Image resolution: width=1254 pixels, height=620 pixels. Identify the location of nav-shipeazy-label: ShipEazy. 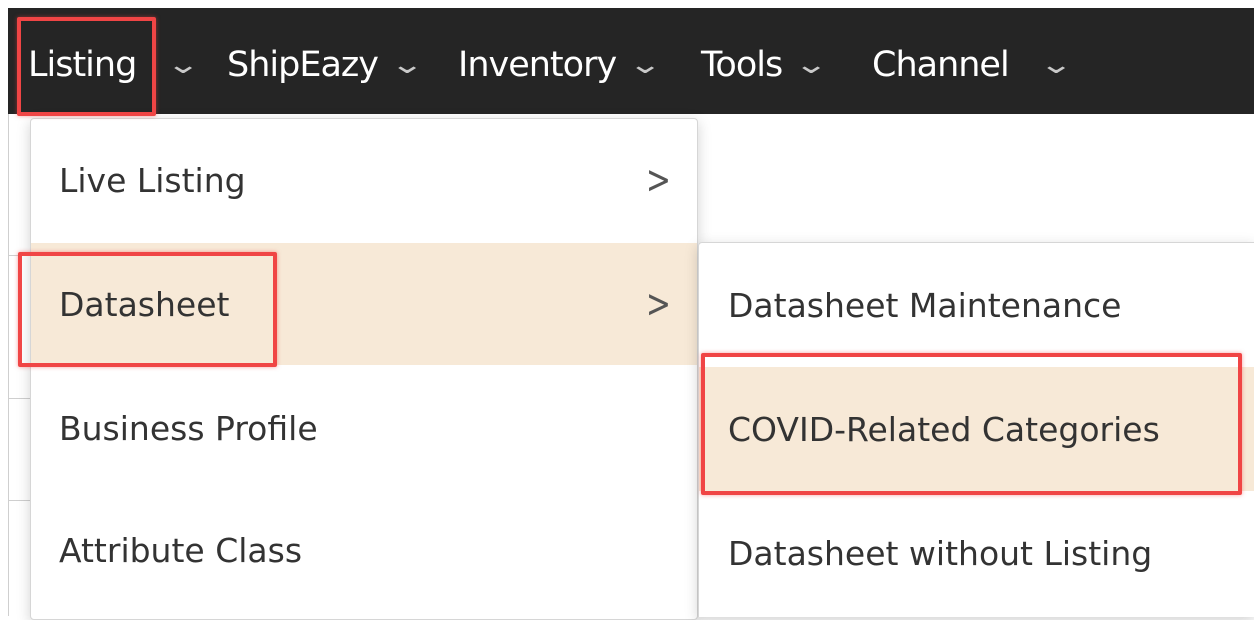
(303, 65).